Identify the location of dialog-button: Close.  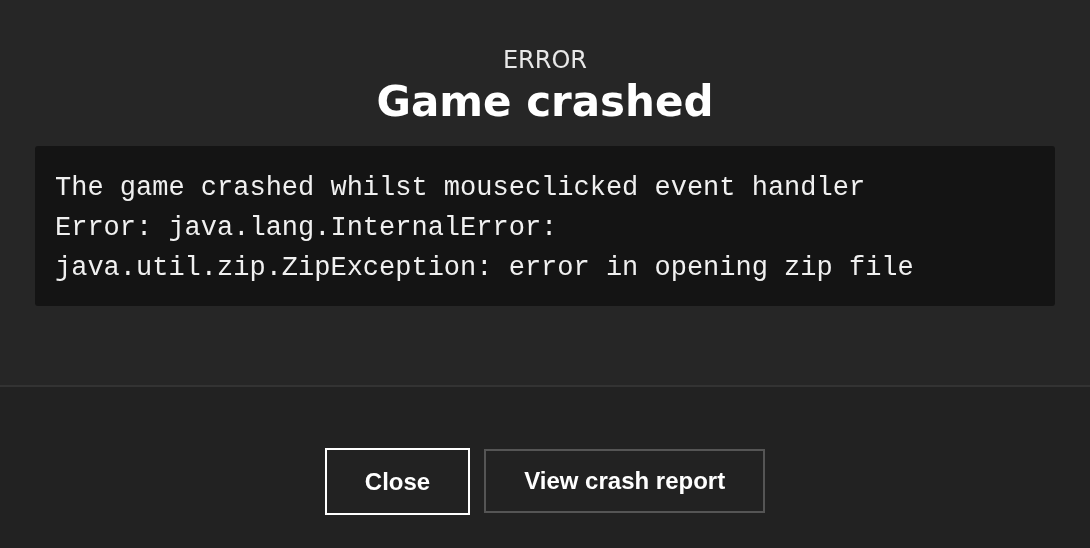
(397, 481).